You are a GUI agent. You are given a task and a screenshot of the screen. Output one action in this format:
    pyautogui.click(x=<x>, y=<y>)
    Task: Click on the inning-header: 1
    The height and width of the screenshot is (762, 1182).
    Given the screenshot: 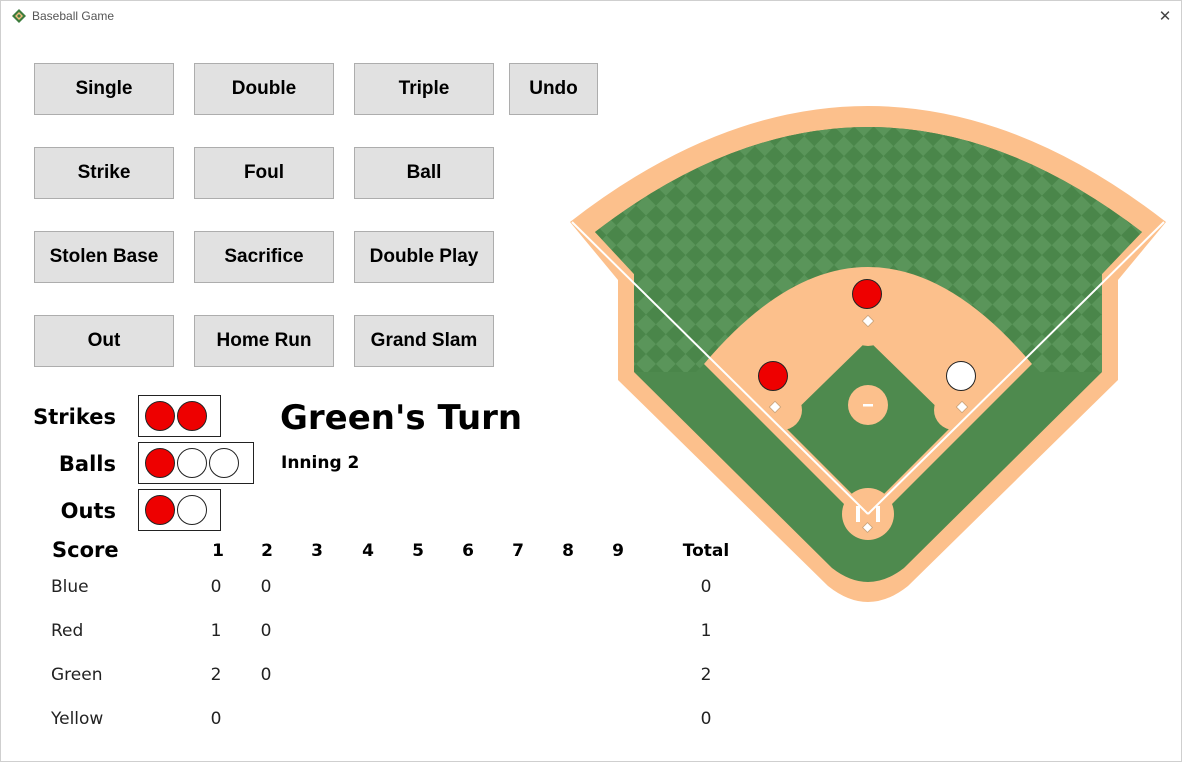 What is the action you would take?
    pyautogui.click(x=218, y=551)
    